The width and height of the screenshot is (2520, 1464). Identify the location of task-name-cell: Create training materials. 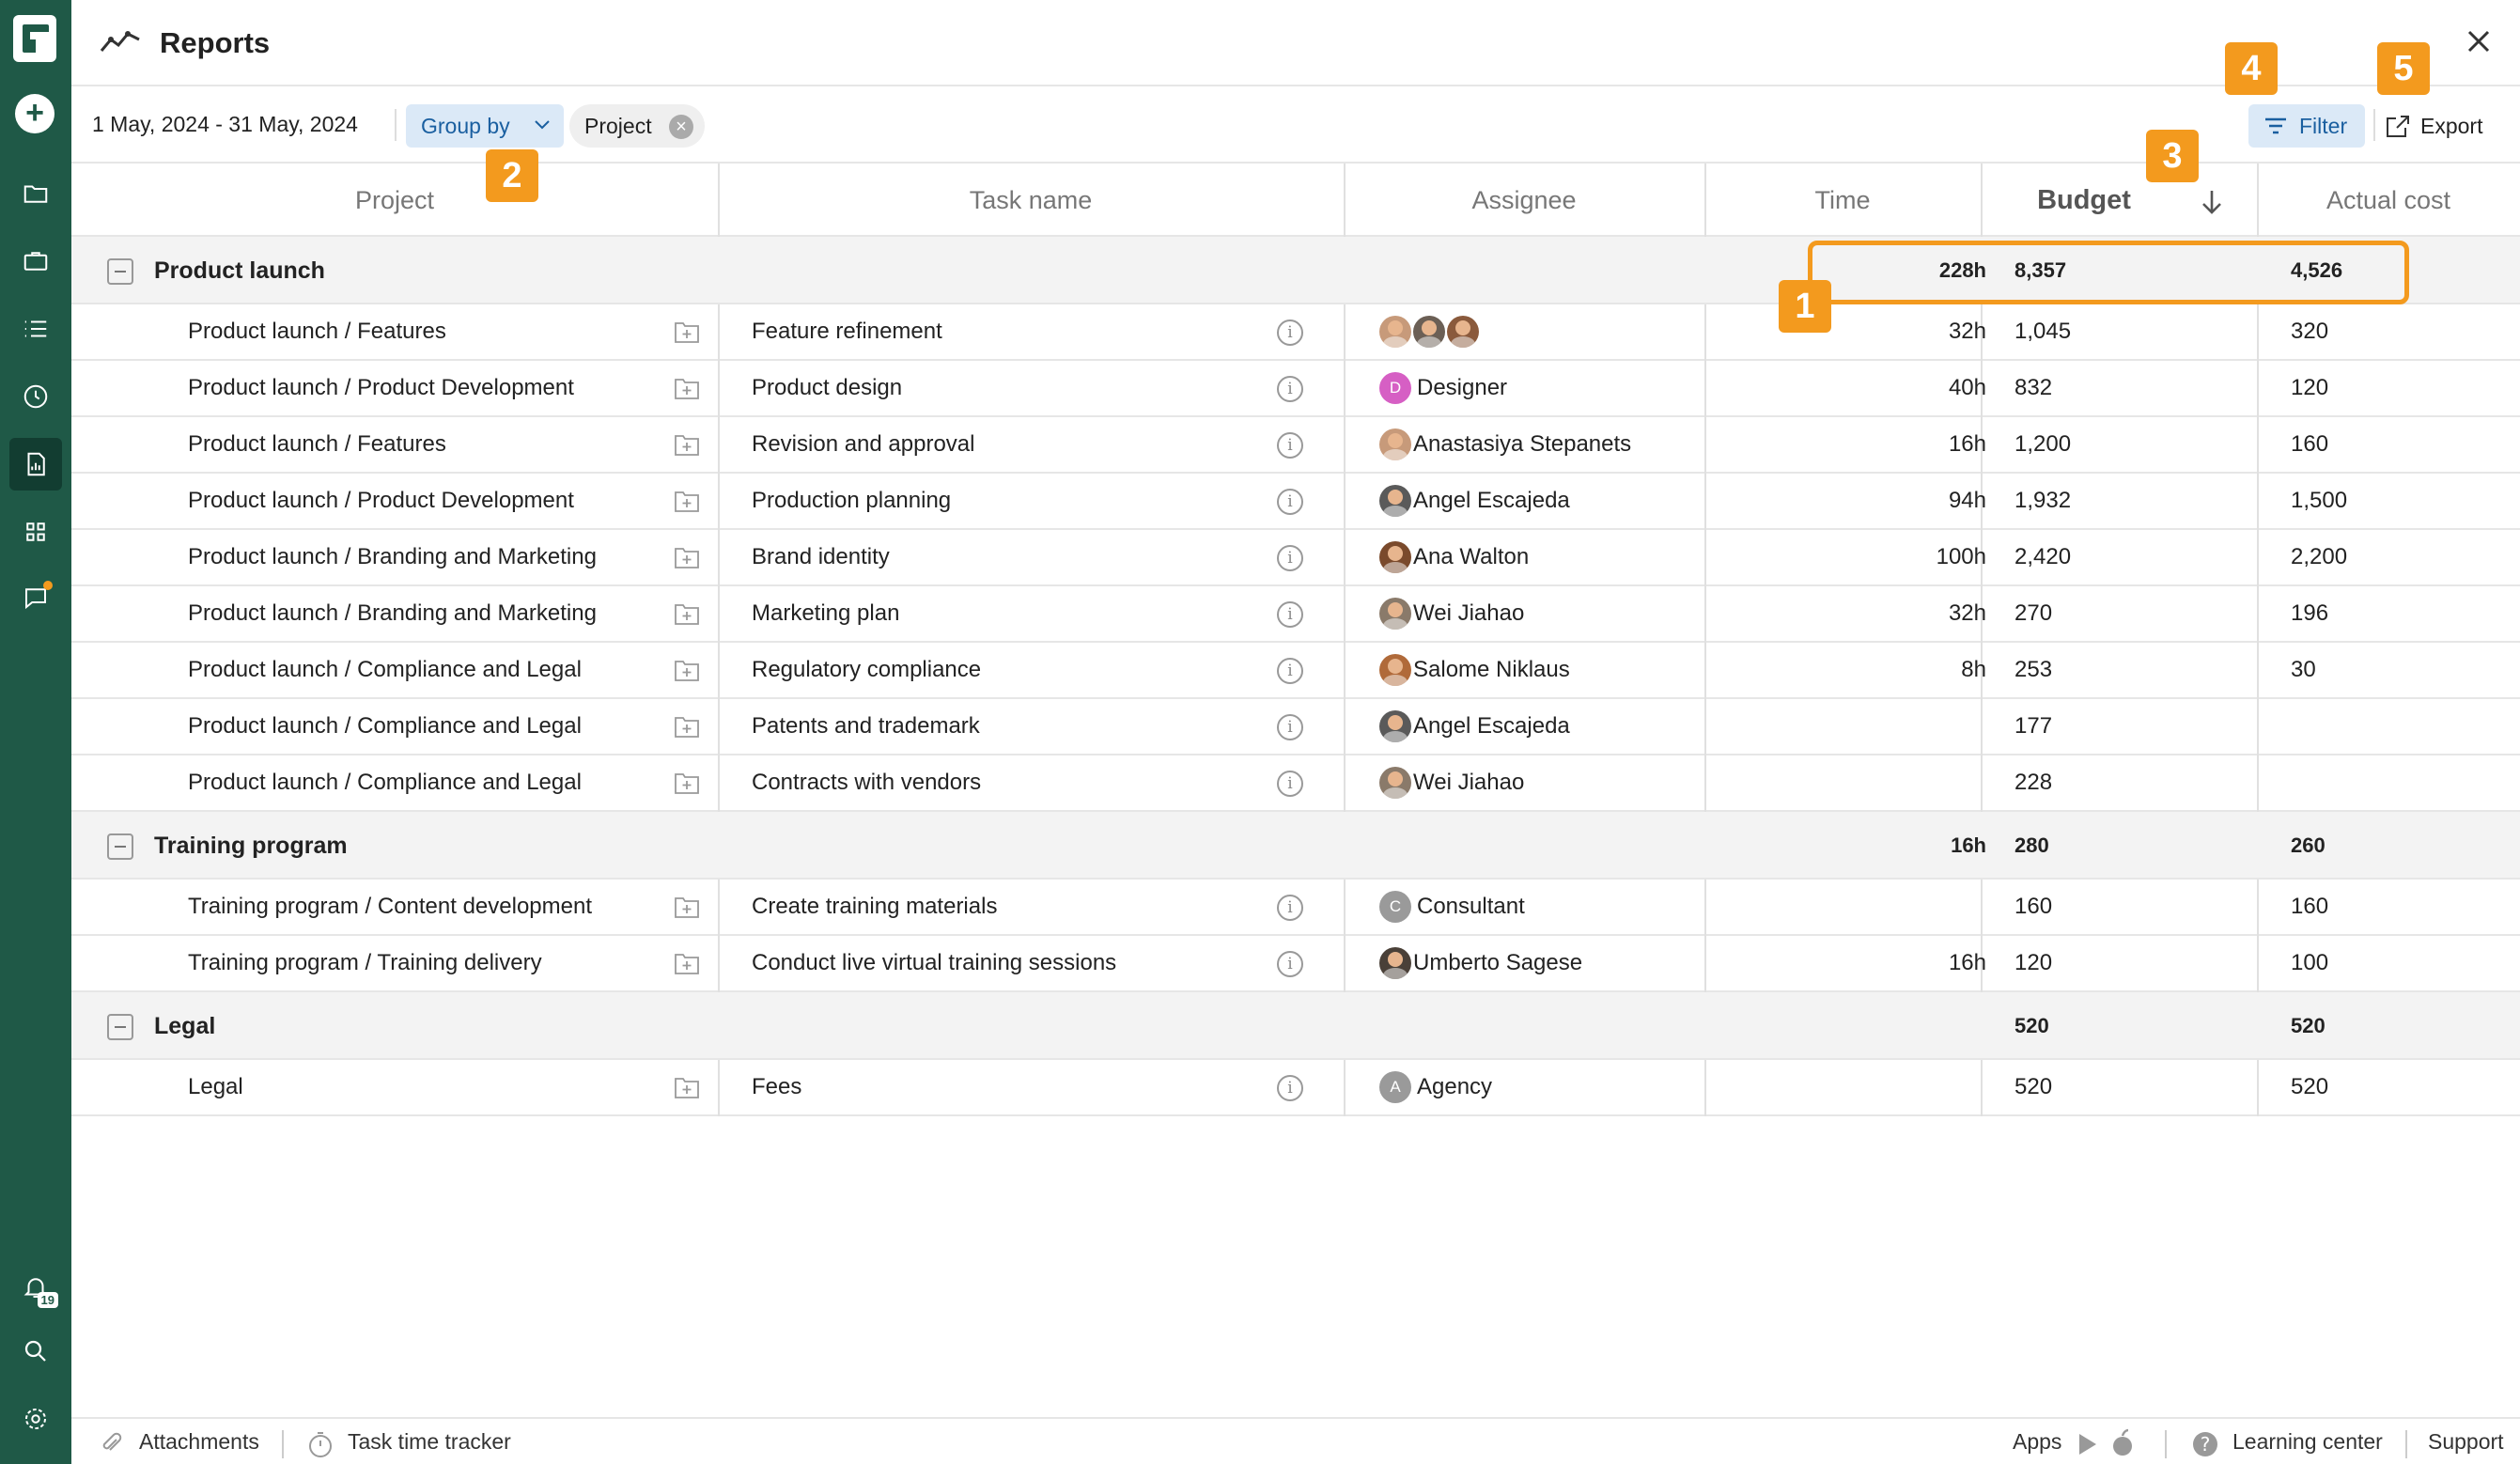
(874, 907).